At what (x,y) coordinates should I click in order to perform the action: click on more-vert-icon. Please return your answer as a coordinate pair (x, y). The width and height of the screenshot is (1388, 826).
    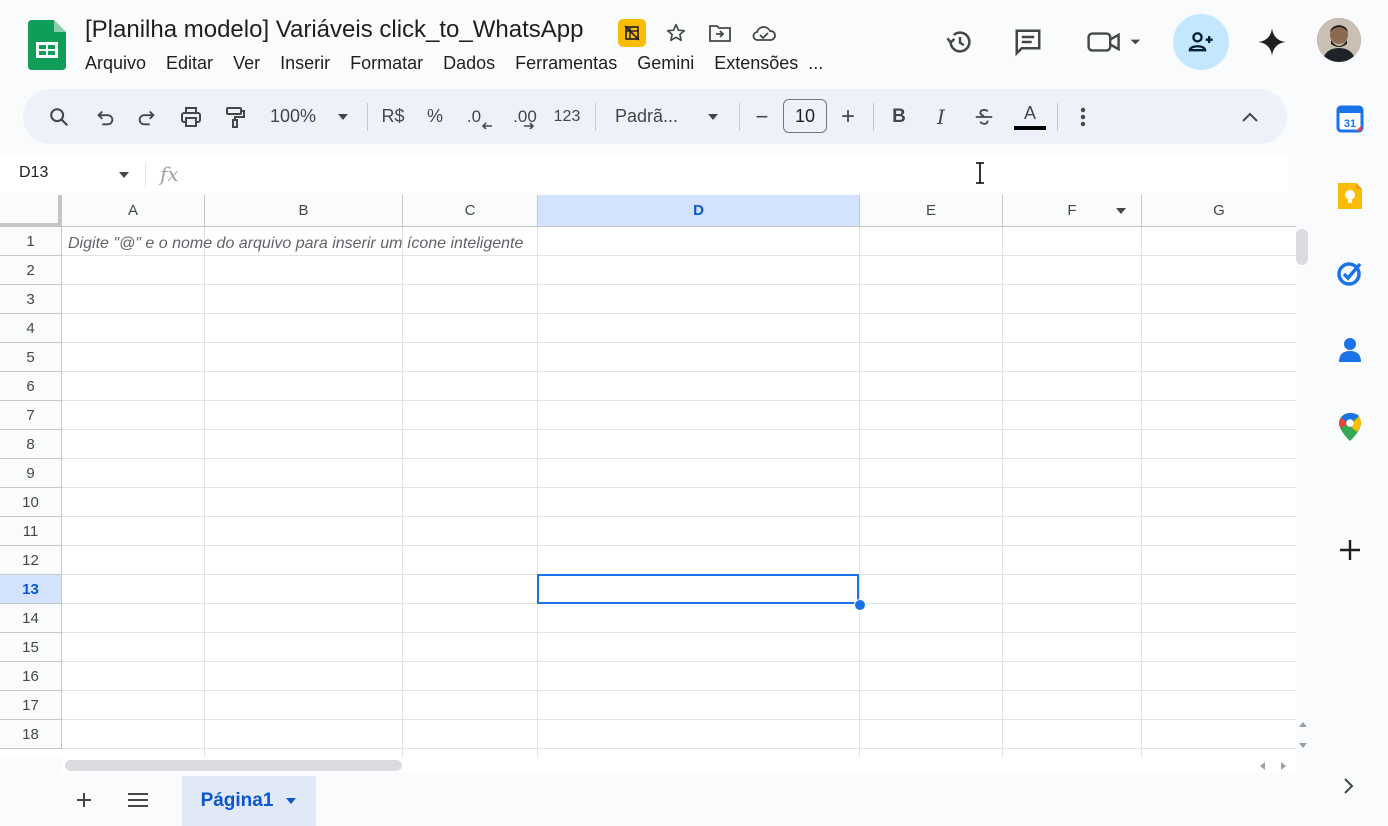
    Looking at the image, I should click on (1083, 116).